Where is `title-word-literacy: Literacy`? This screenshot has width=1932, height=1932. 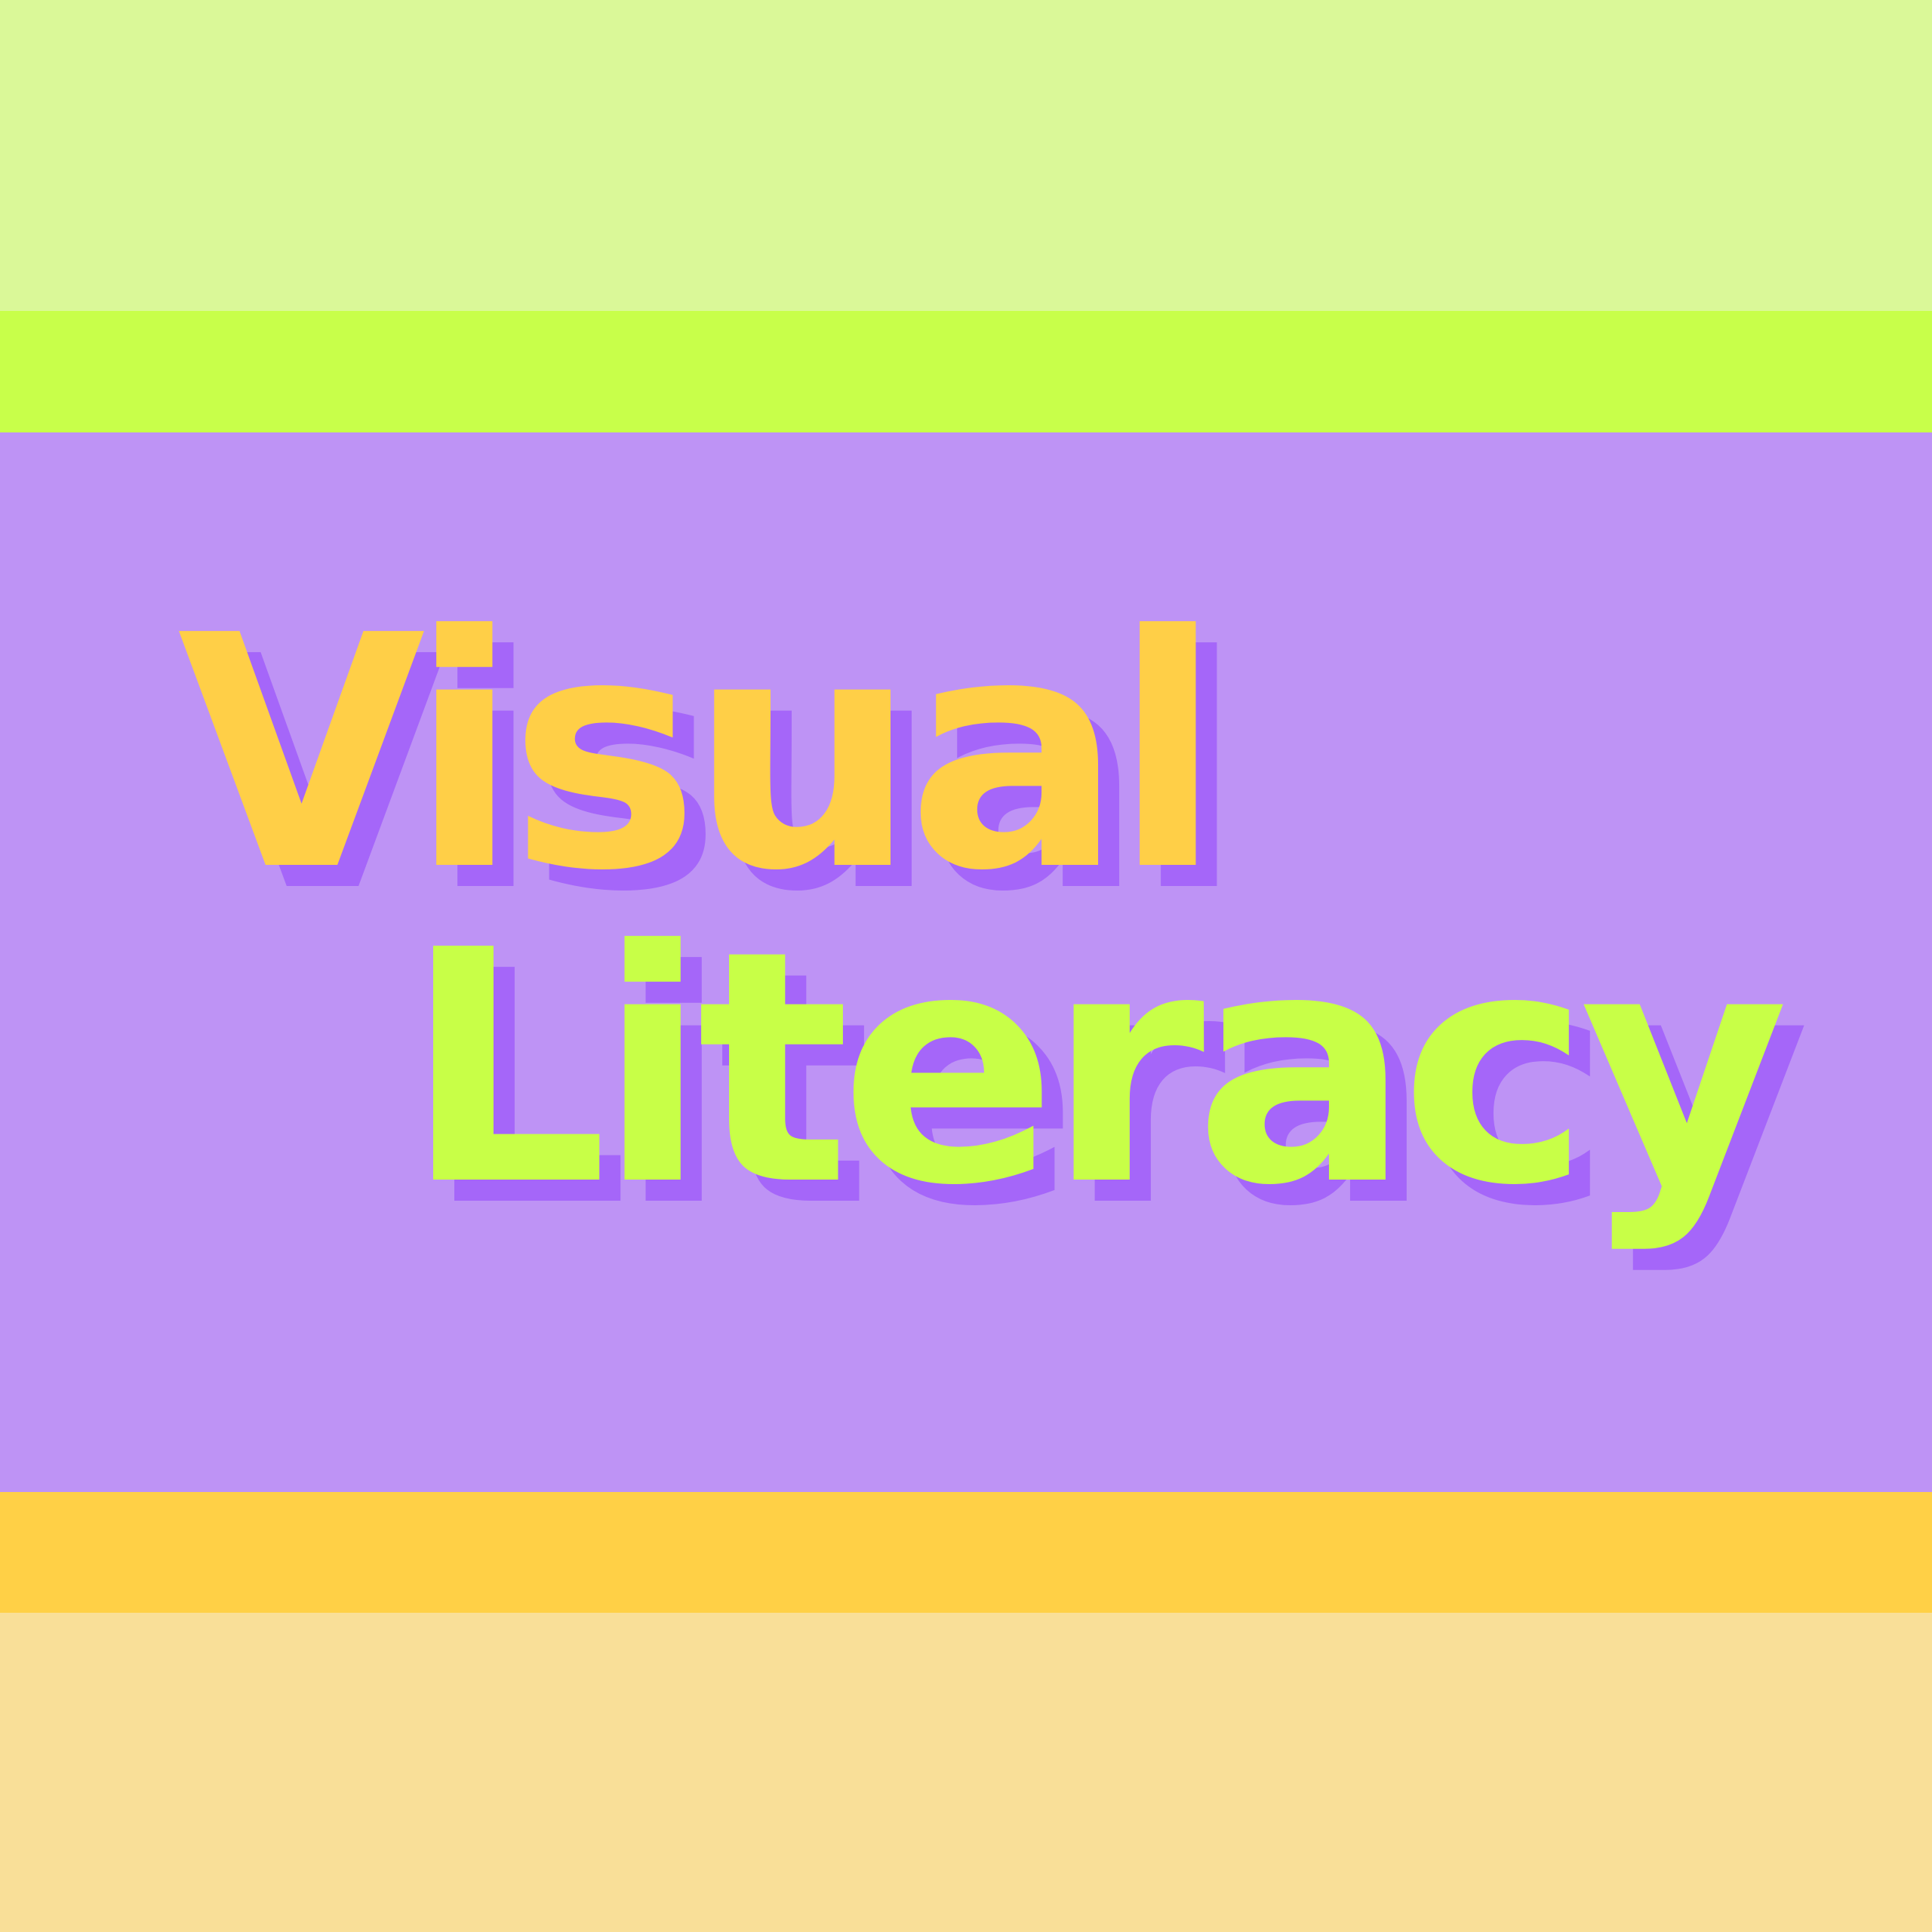
title-word-literacy: Literacy is located at coordinates (1096, 1069).